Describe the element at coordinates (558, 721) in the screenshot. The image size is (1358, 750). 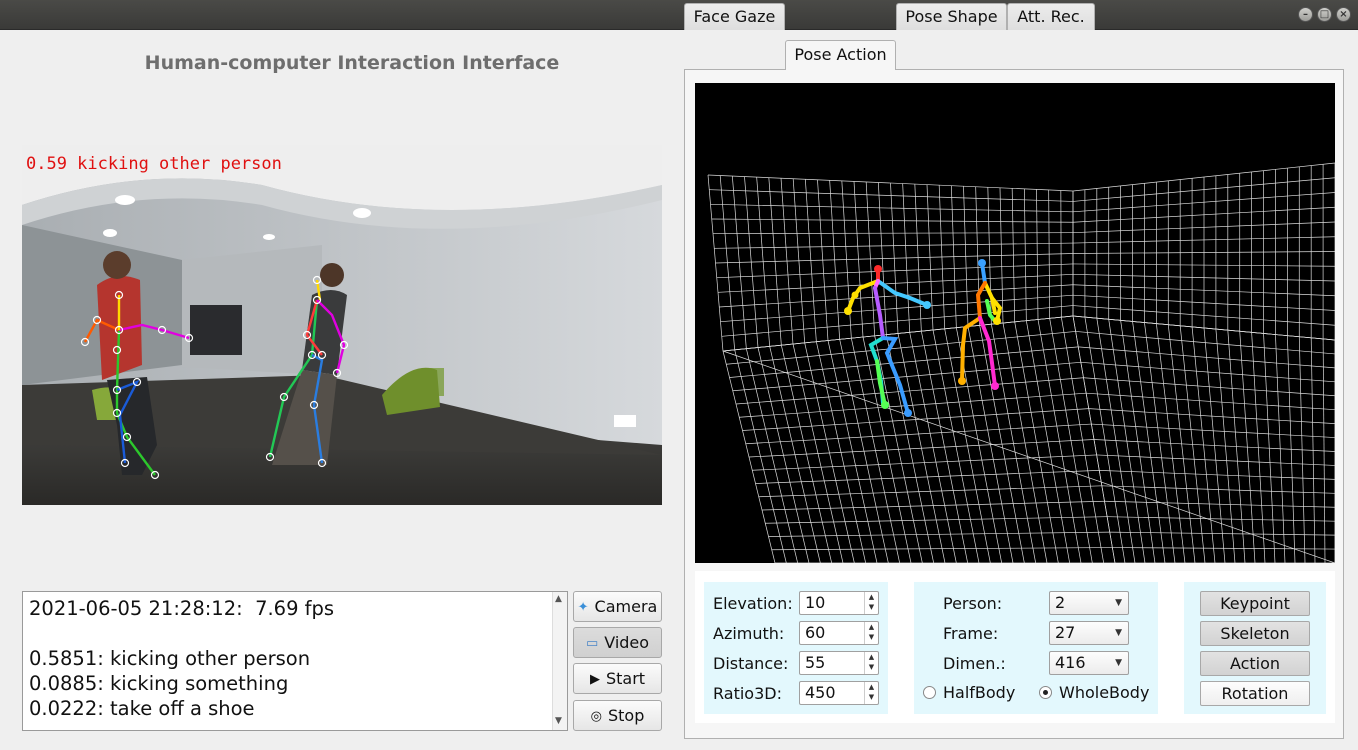
I see `scroll-down-icon: ▼` at that location.